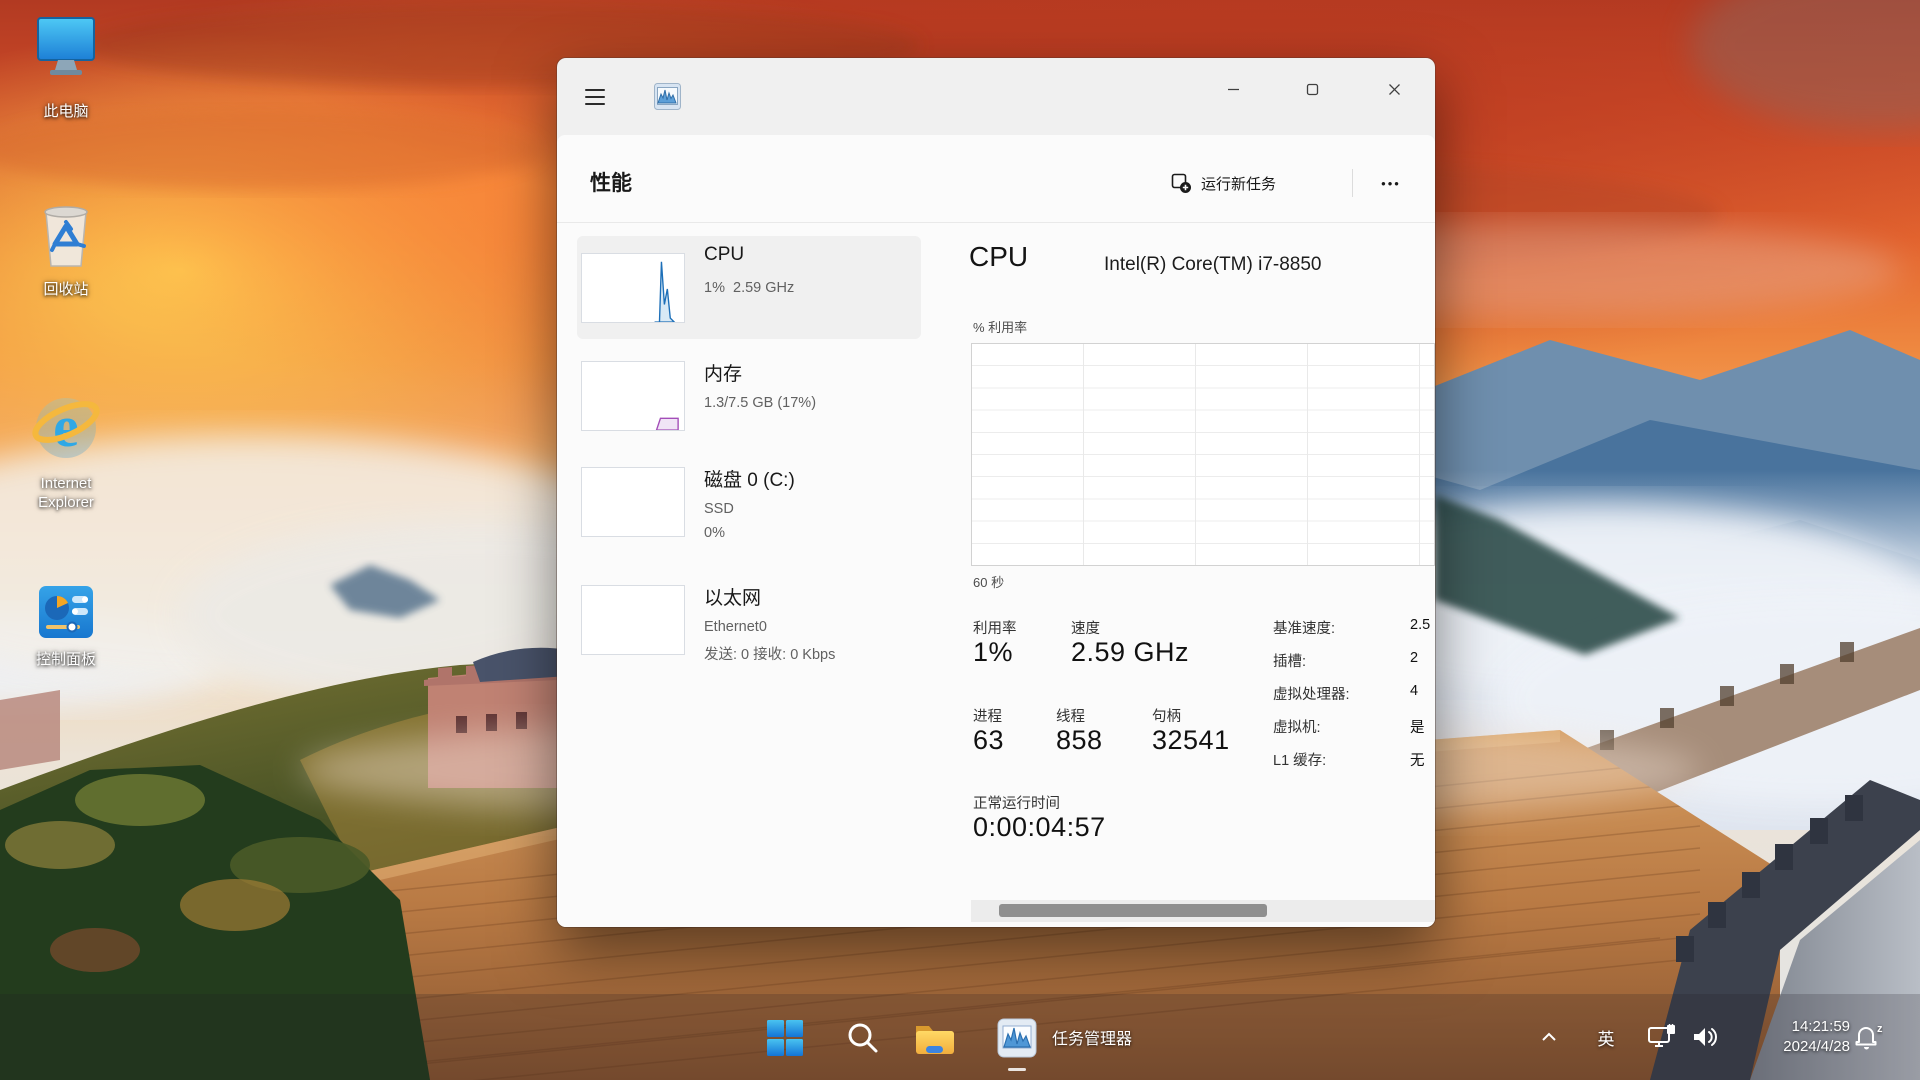  Describe the element at coordinates (1820, 1026) in the screenshot. I see `tray-time: 14:21:59` at that location.